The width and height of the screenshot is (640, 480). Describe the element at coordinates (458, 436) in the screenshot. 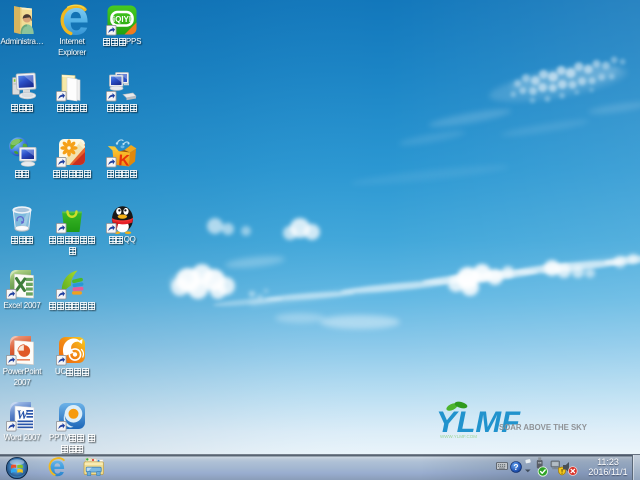

I see `svg-text: WWW.YLMF.COM` at that location.